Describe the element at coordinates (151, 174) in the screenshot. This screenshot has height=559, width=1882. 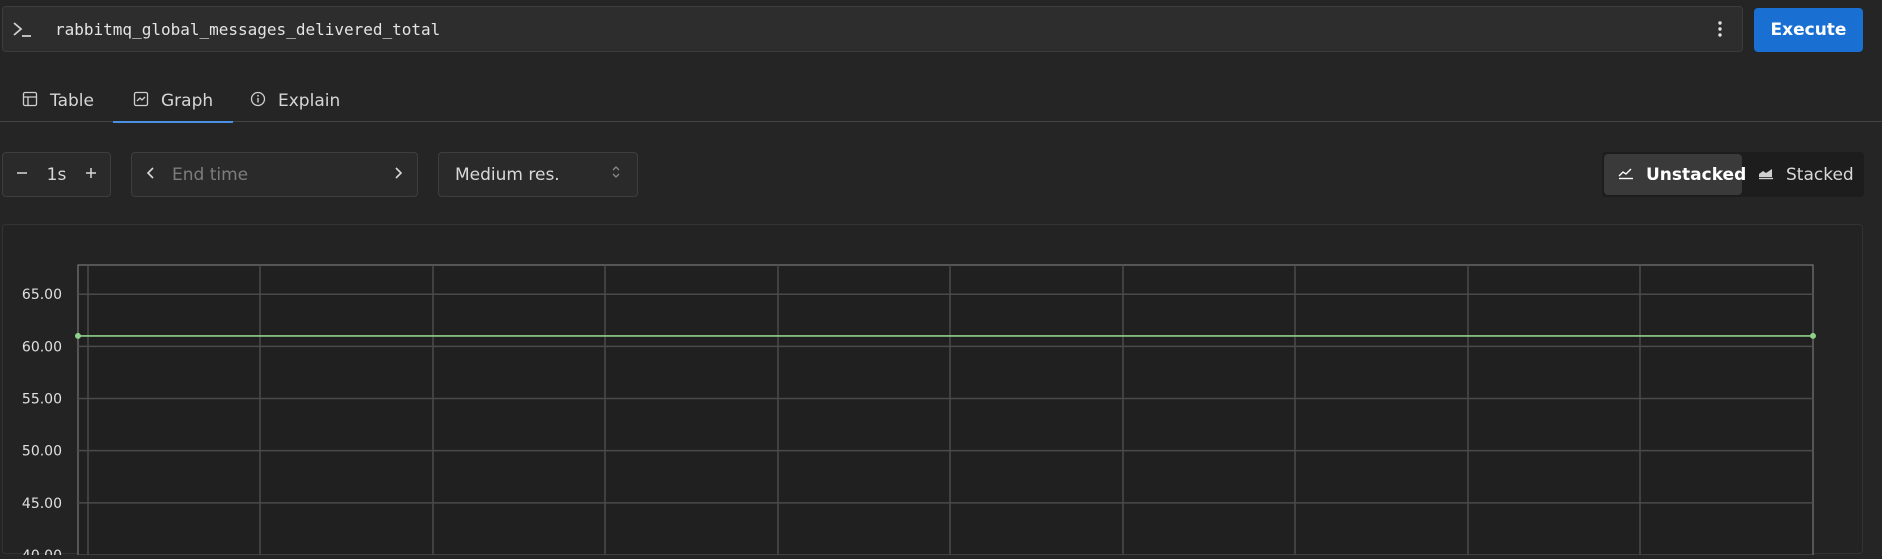
I see `chevron-left-icon` at that location.